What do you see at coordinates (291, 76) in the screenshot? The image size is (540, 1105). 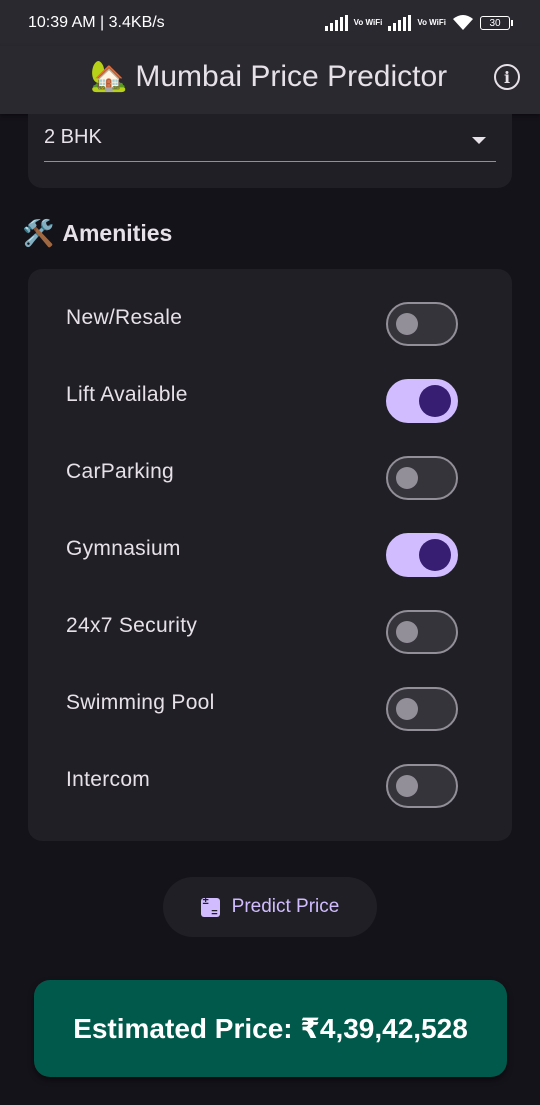 I see `app-title-text: Mumbai Price Predictor` at bounding box center [291, 76].